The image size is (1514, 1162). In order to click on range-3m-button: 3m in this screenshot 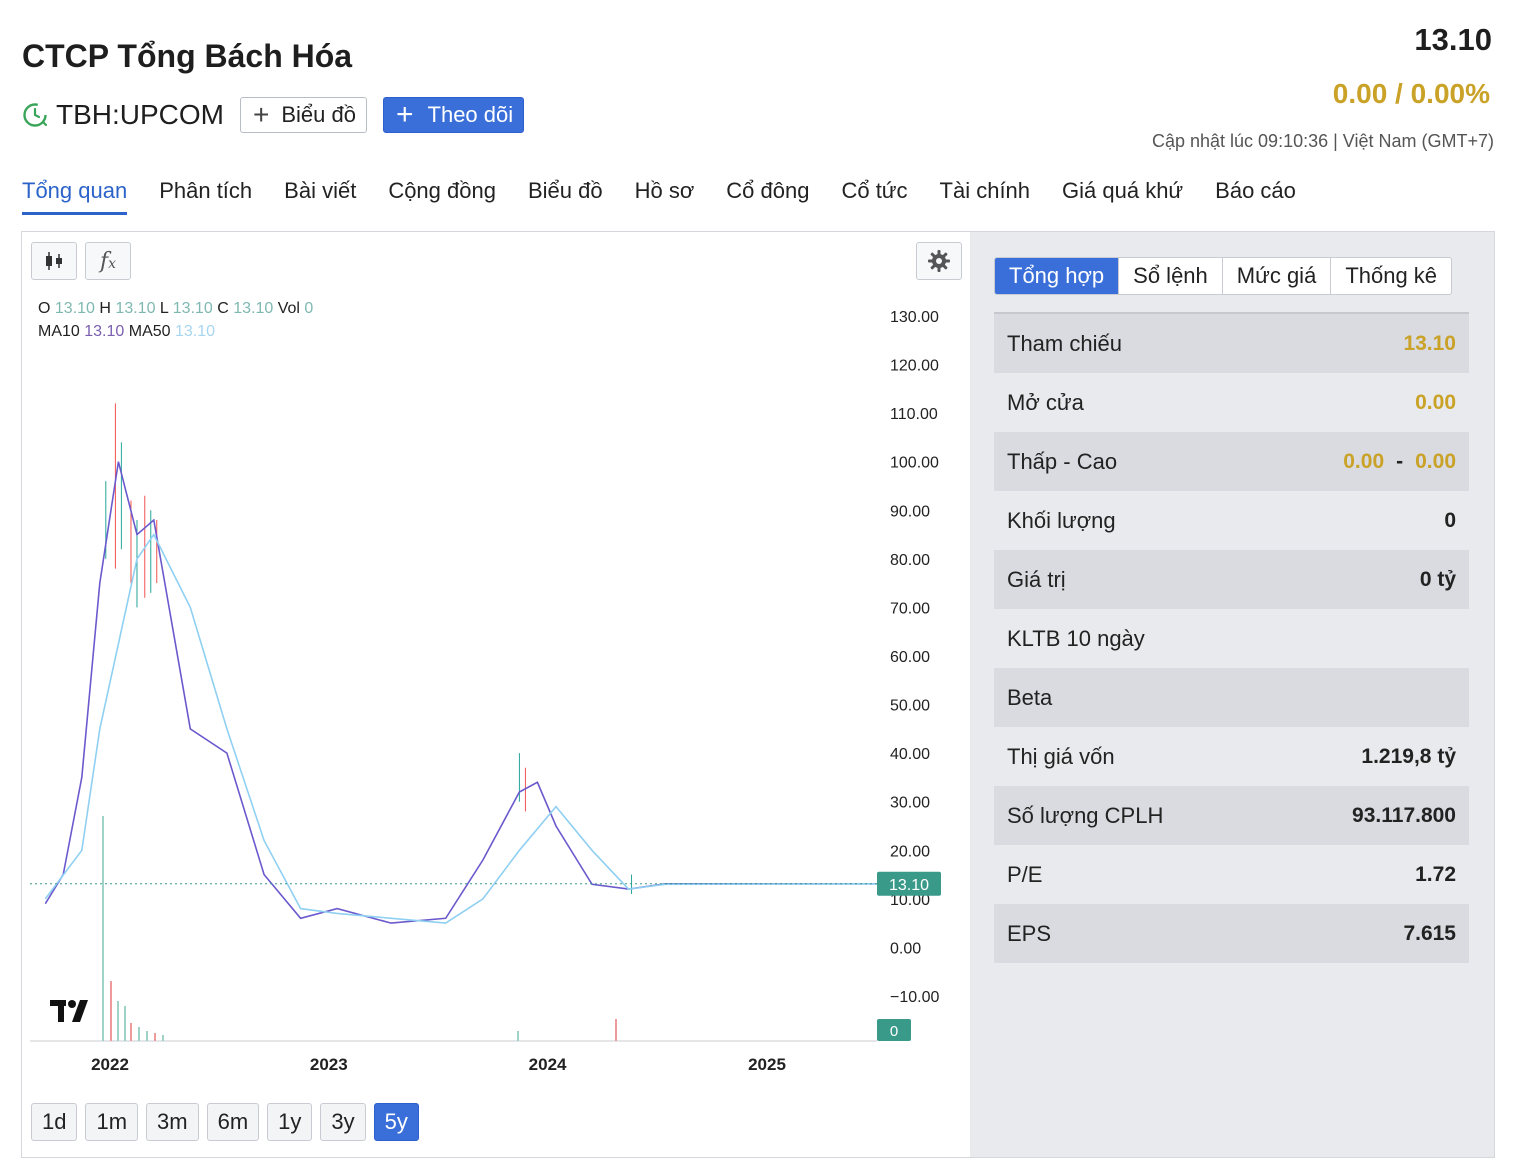, I will do `click(172, 1122)`.